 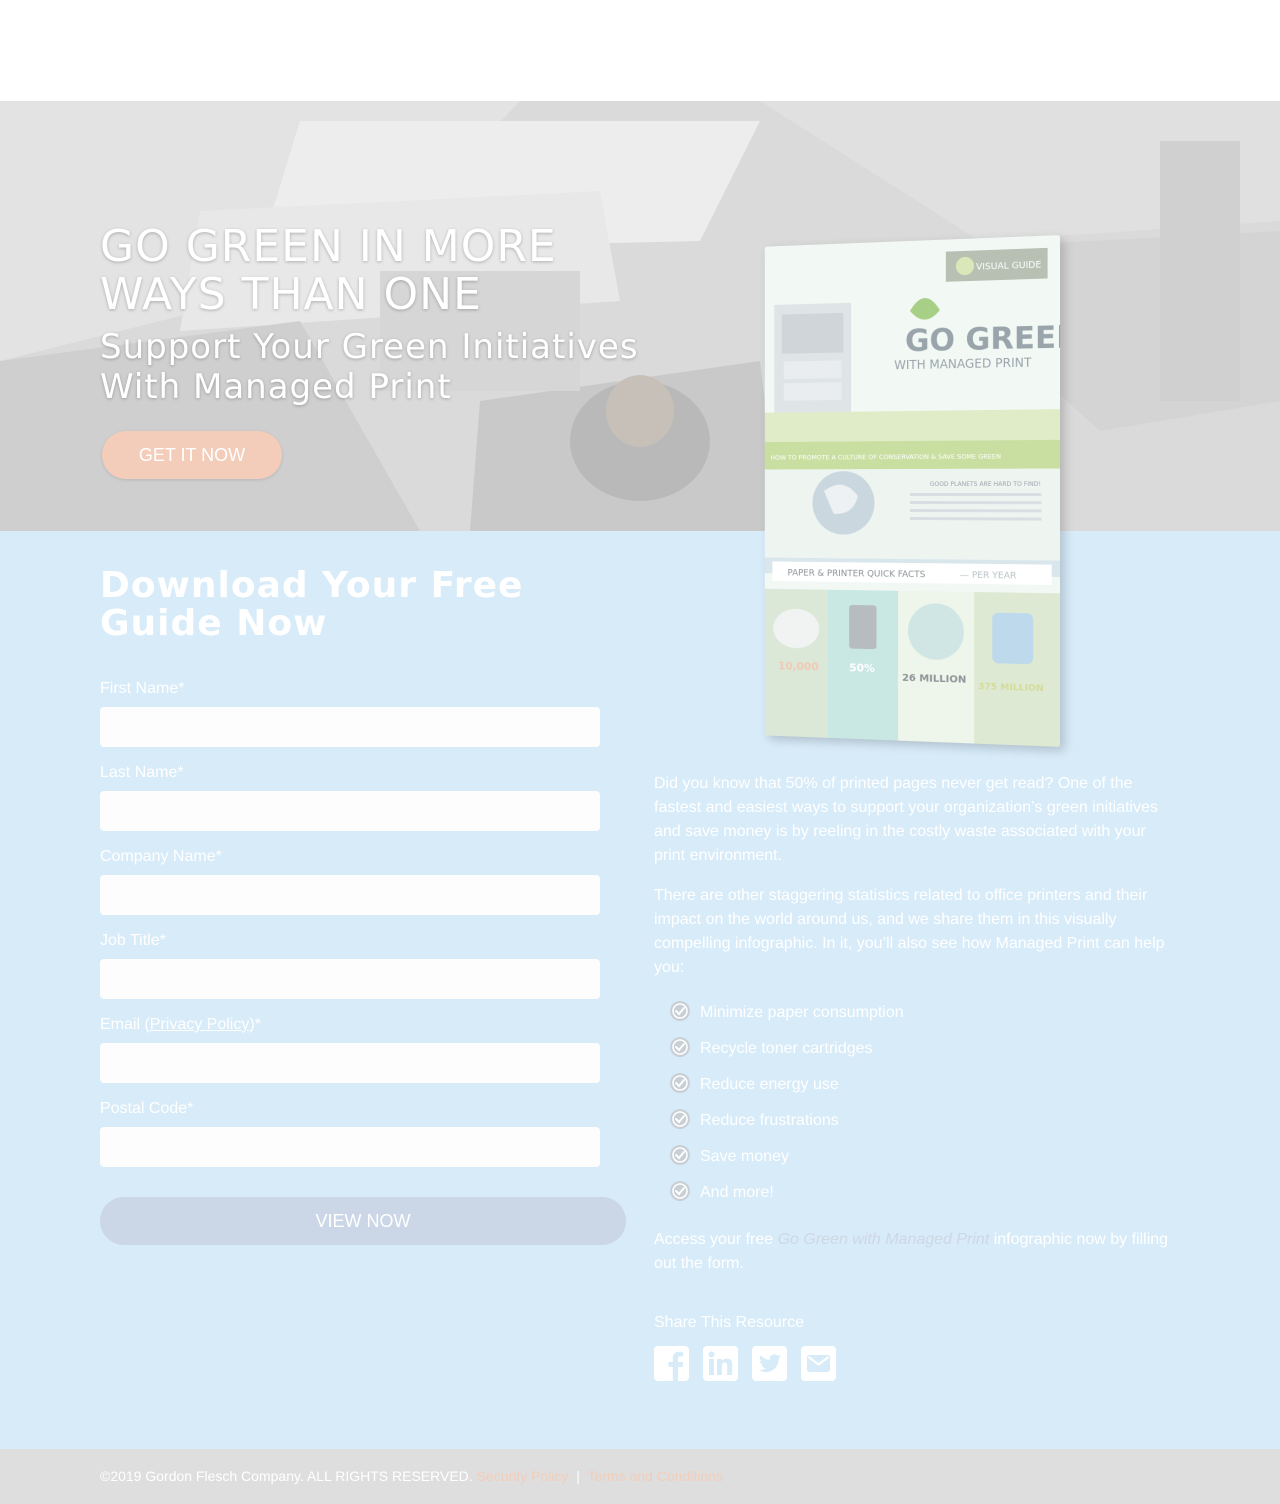 I want to click on email-label: Email (Privacy Policy)*, so click(x=180, y=1025).